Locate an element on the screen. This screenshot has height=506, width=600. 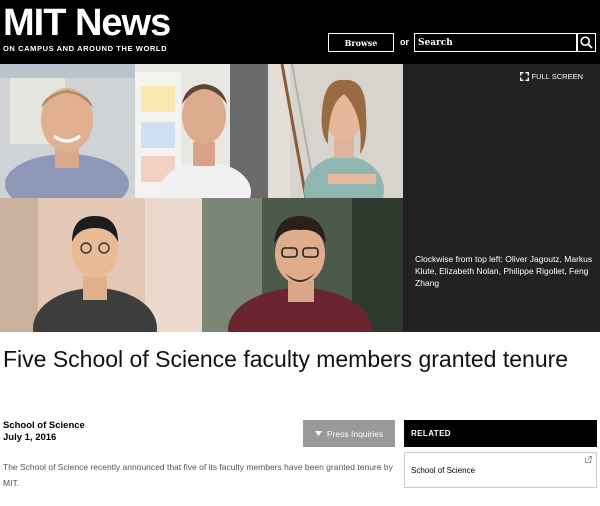
expand-icon is located at coordinates (524, 76).